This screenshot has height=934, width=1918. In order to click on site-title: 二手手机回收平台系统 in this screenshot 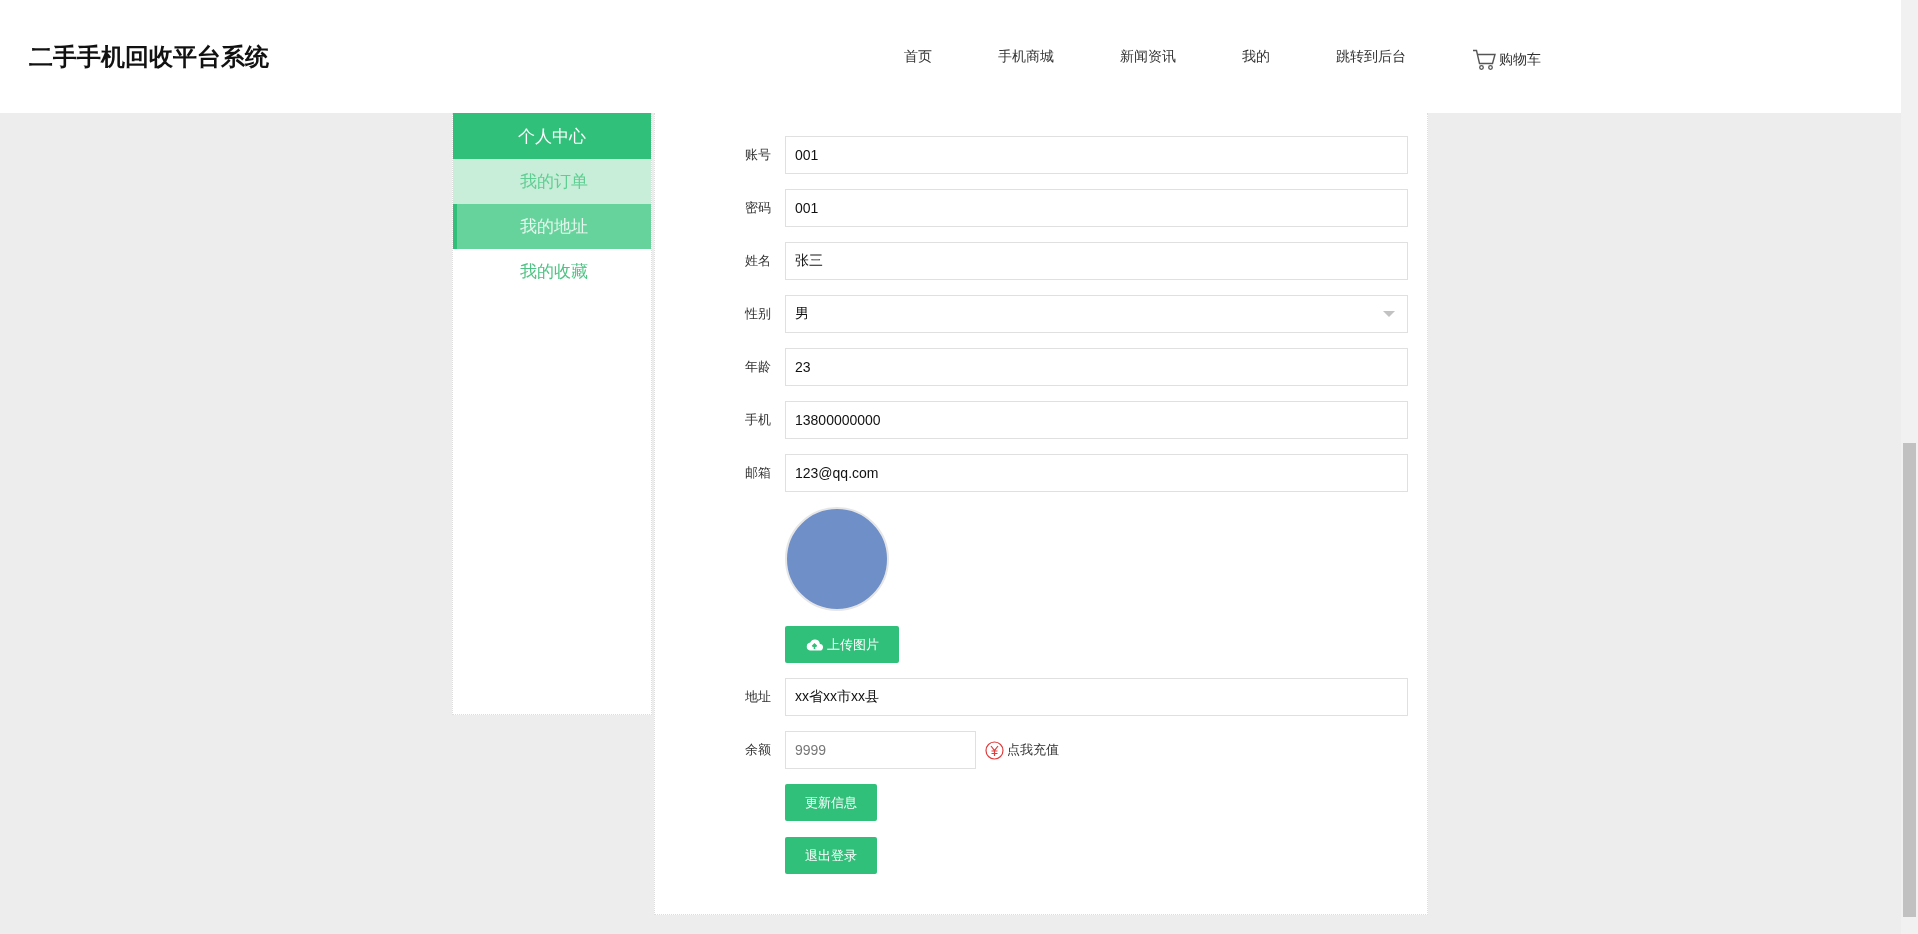, I will do `click(149, 56)`.